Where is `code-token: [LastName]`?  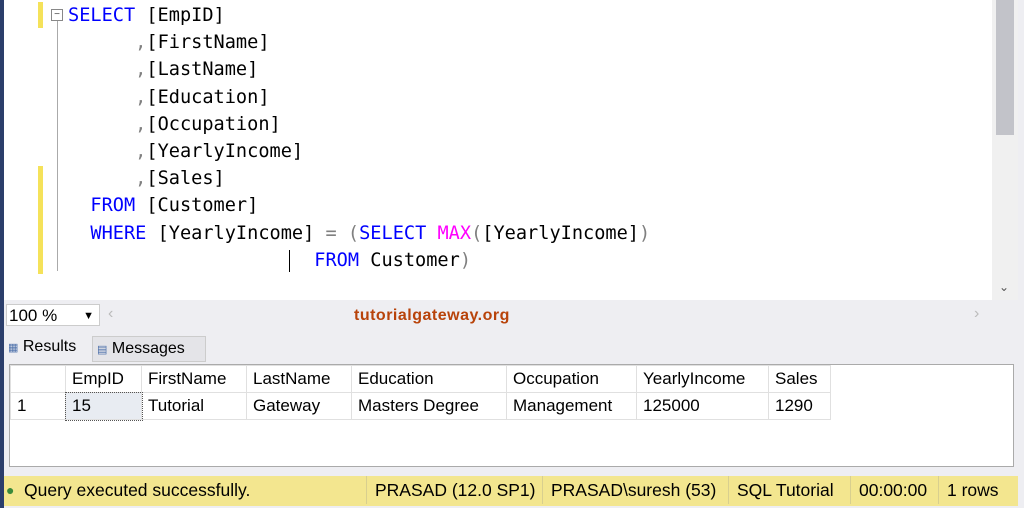 code-token: [LastName] is located at coordinates (202, 70).